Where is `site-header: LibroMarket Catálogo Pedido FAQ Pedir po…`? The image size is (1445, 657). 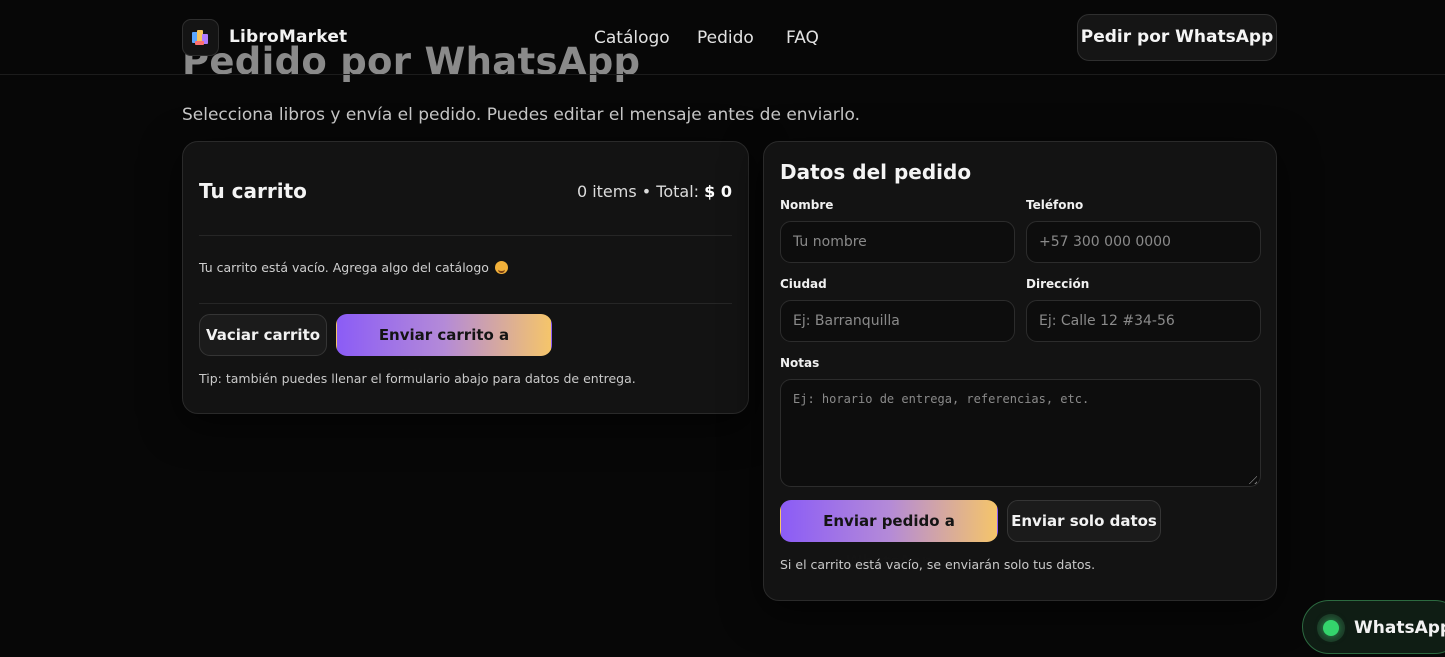 site-header: LibroMarket Catálogo Pedido FAQ Pedir po… is located at coordinates (722, 37).